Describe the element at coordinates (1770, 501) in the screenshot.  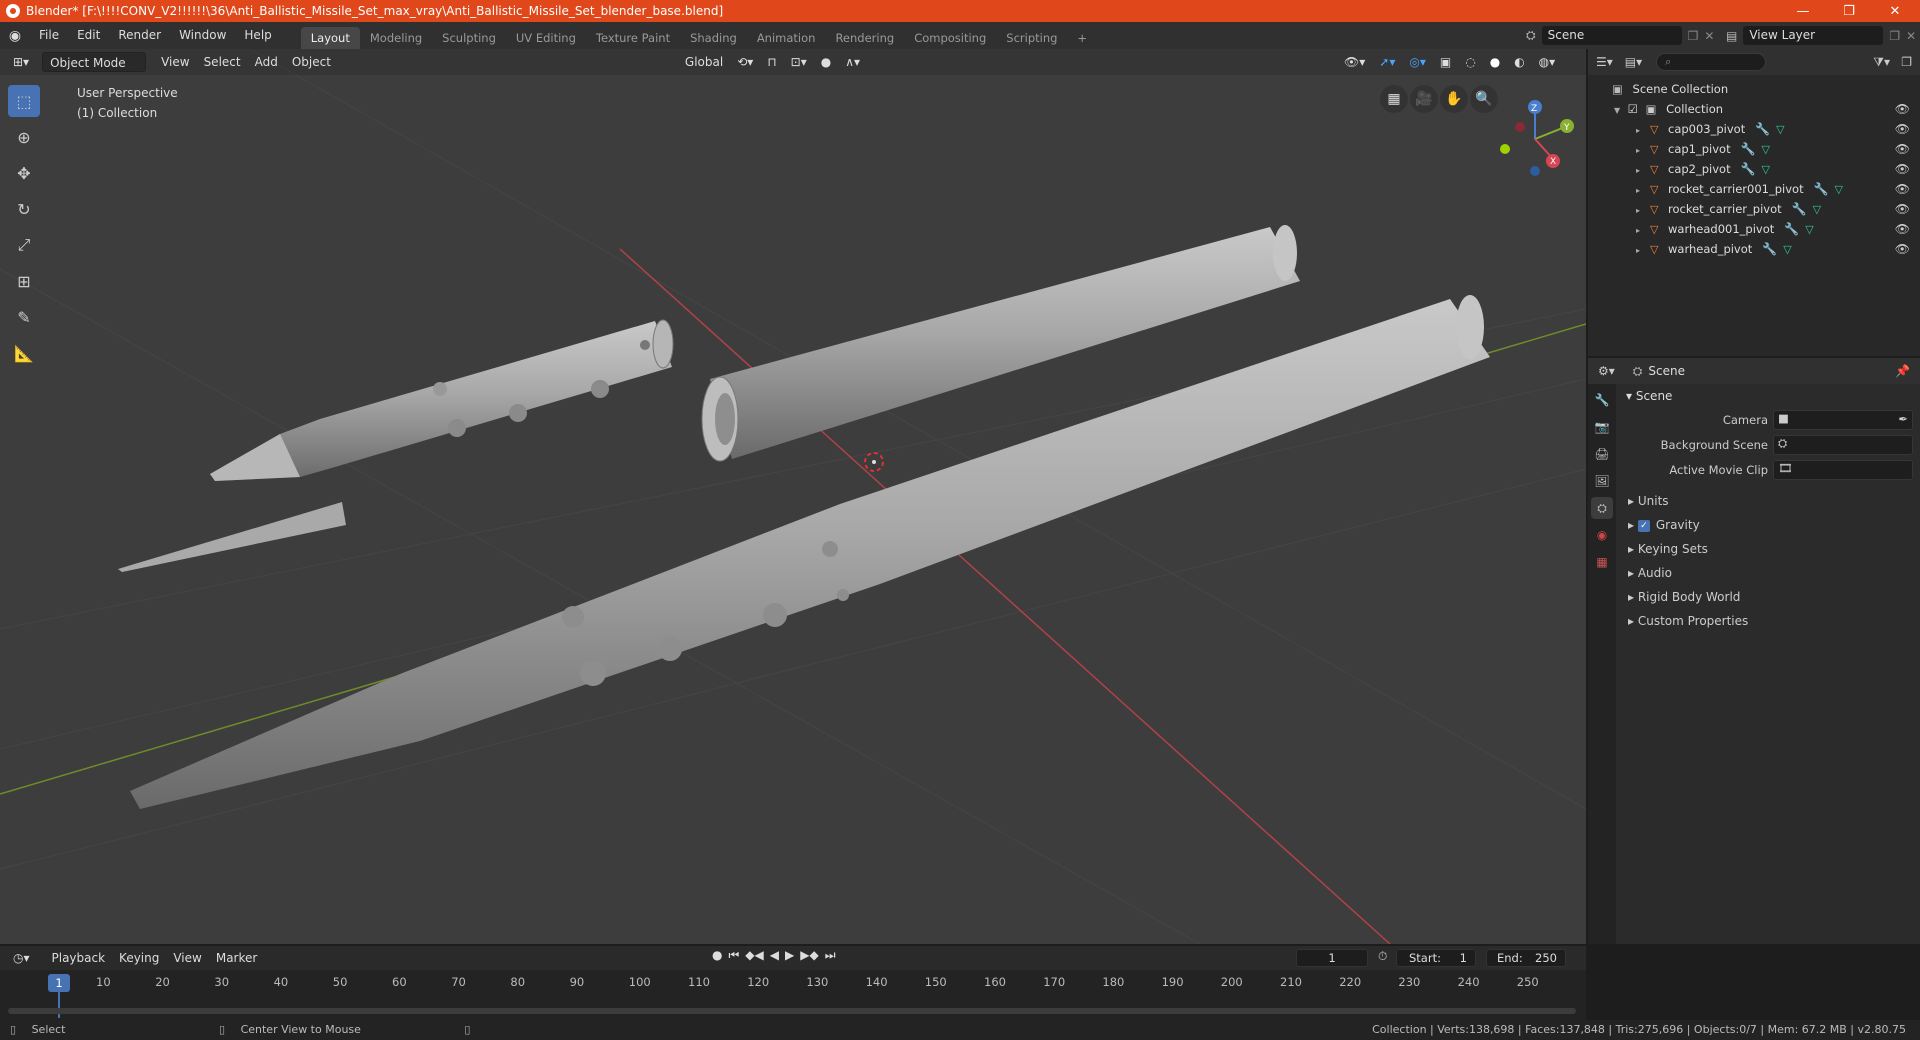
I see `units-panel: ▸ Units` at that location.